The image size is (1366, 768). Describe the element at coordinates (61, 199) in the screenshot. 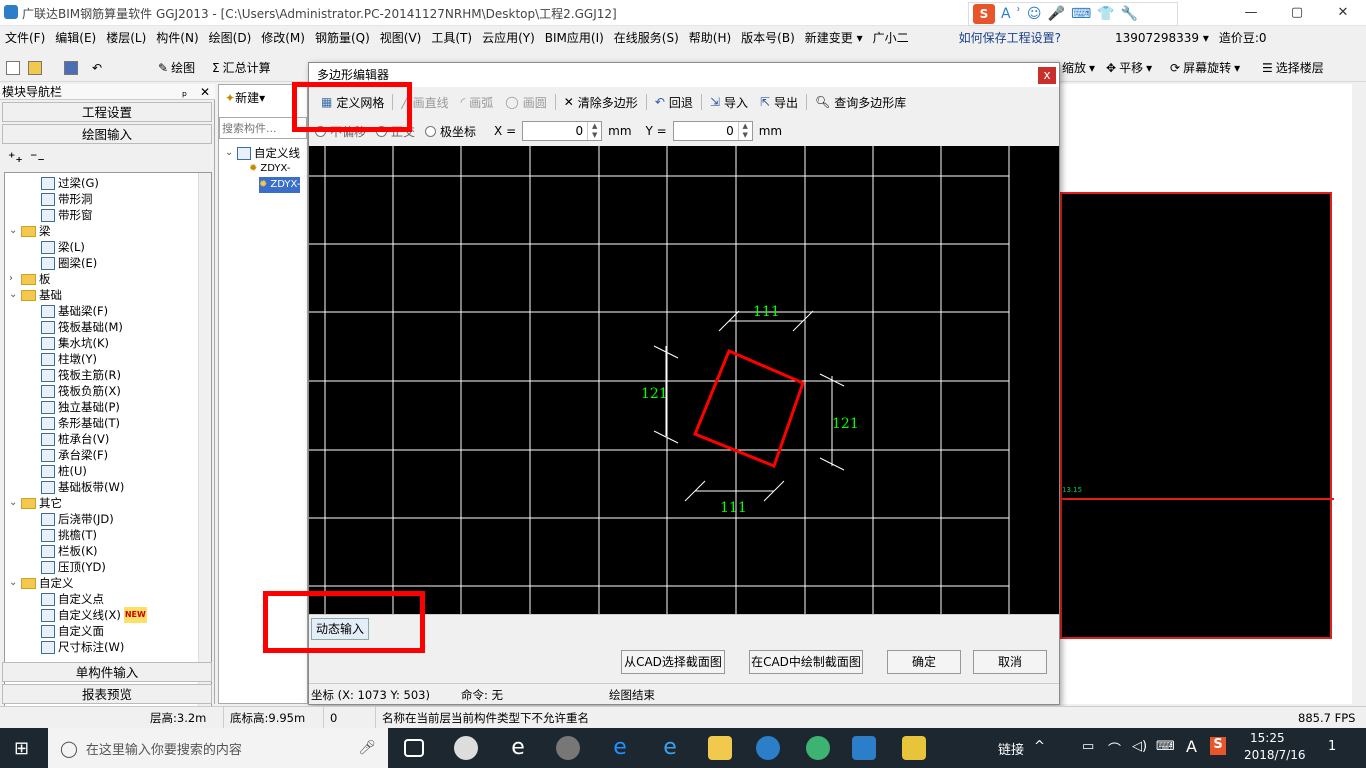

I see `tree-item: 带形洞` at that location.